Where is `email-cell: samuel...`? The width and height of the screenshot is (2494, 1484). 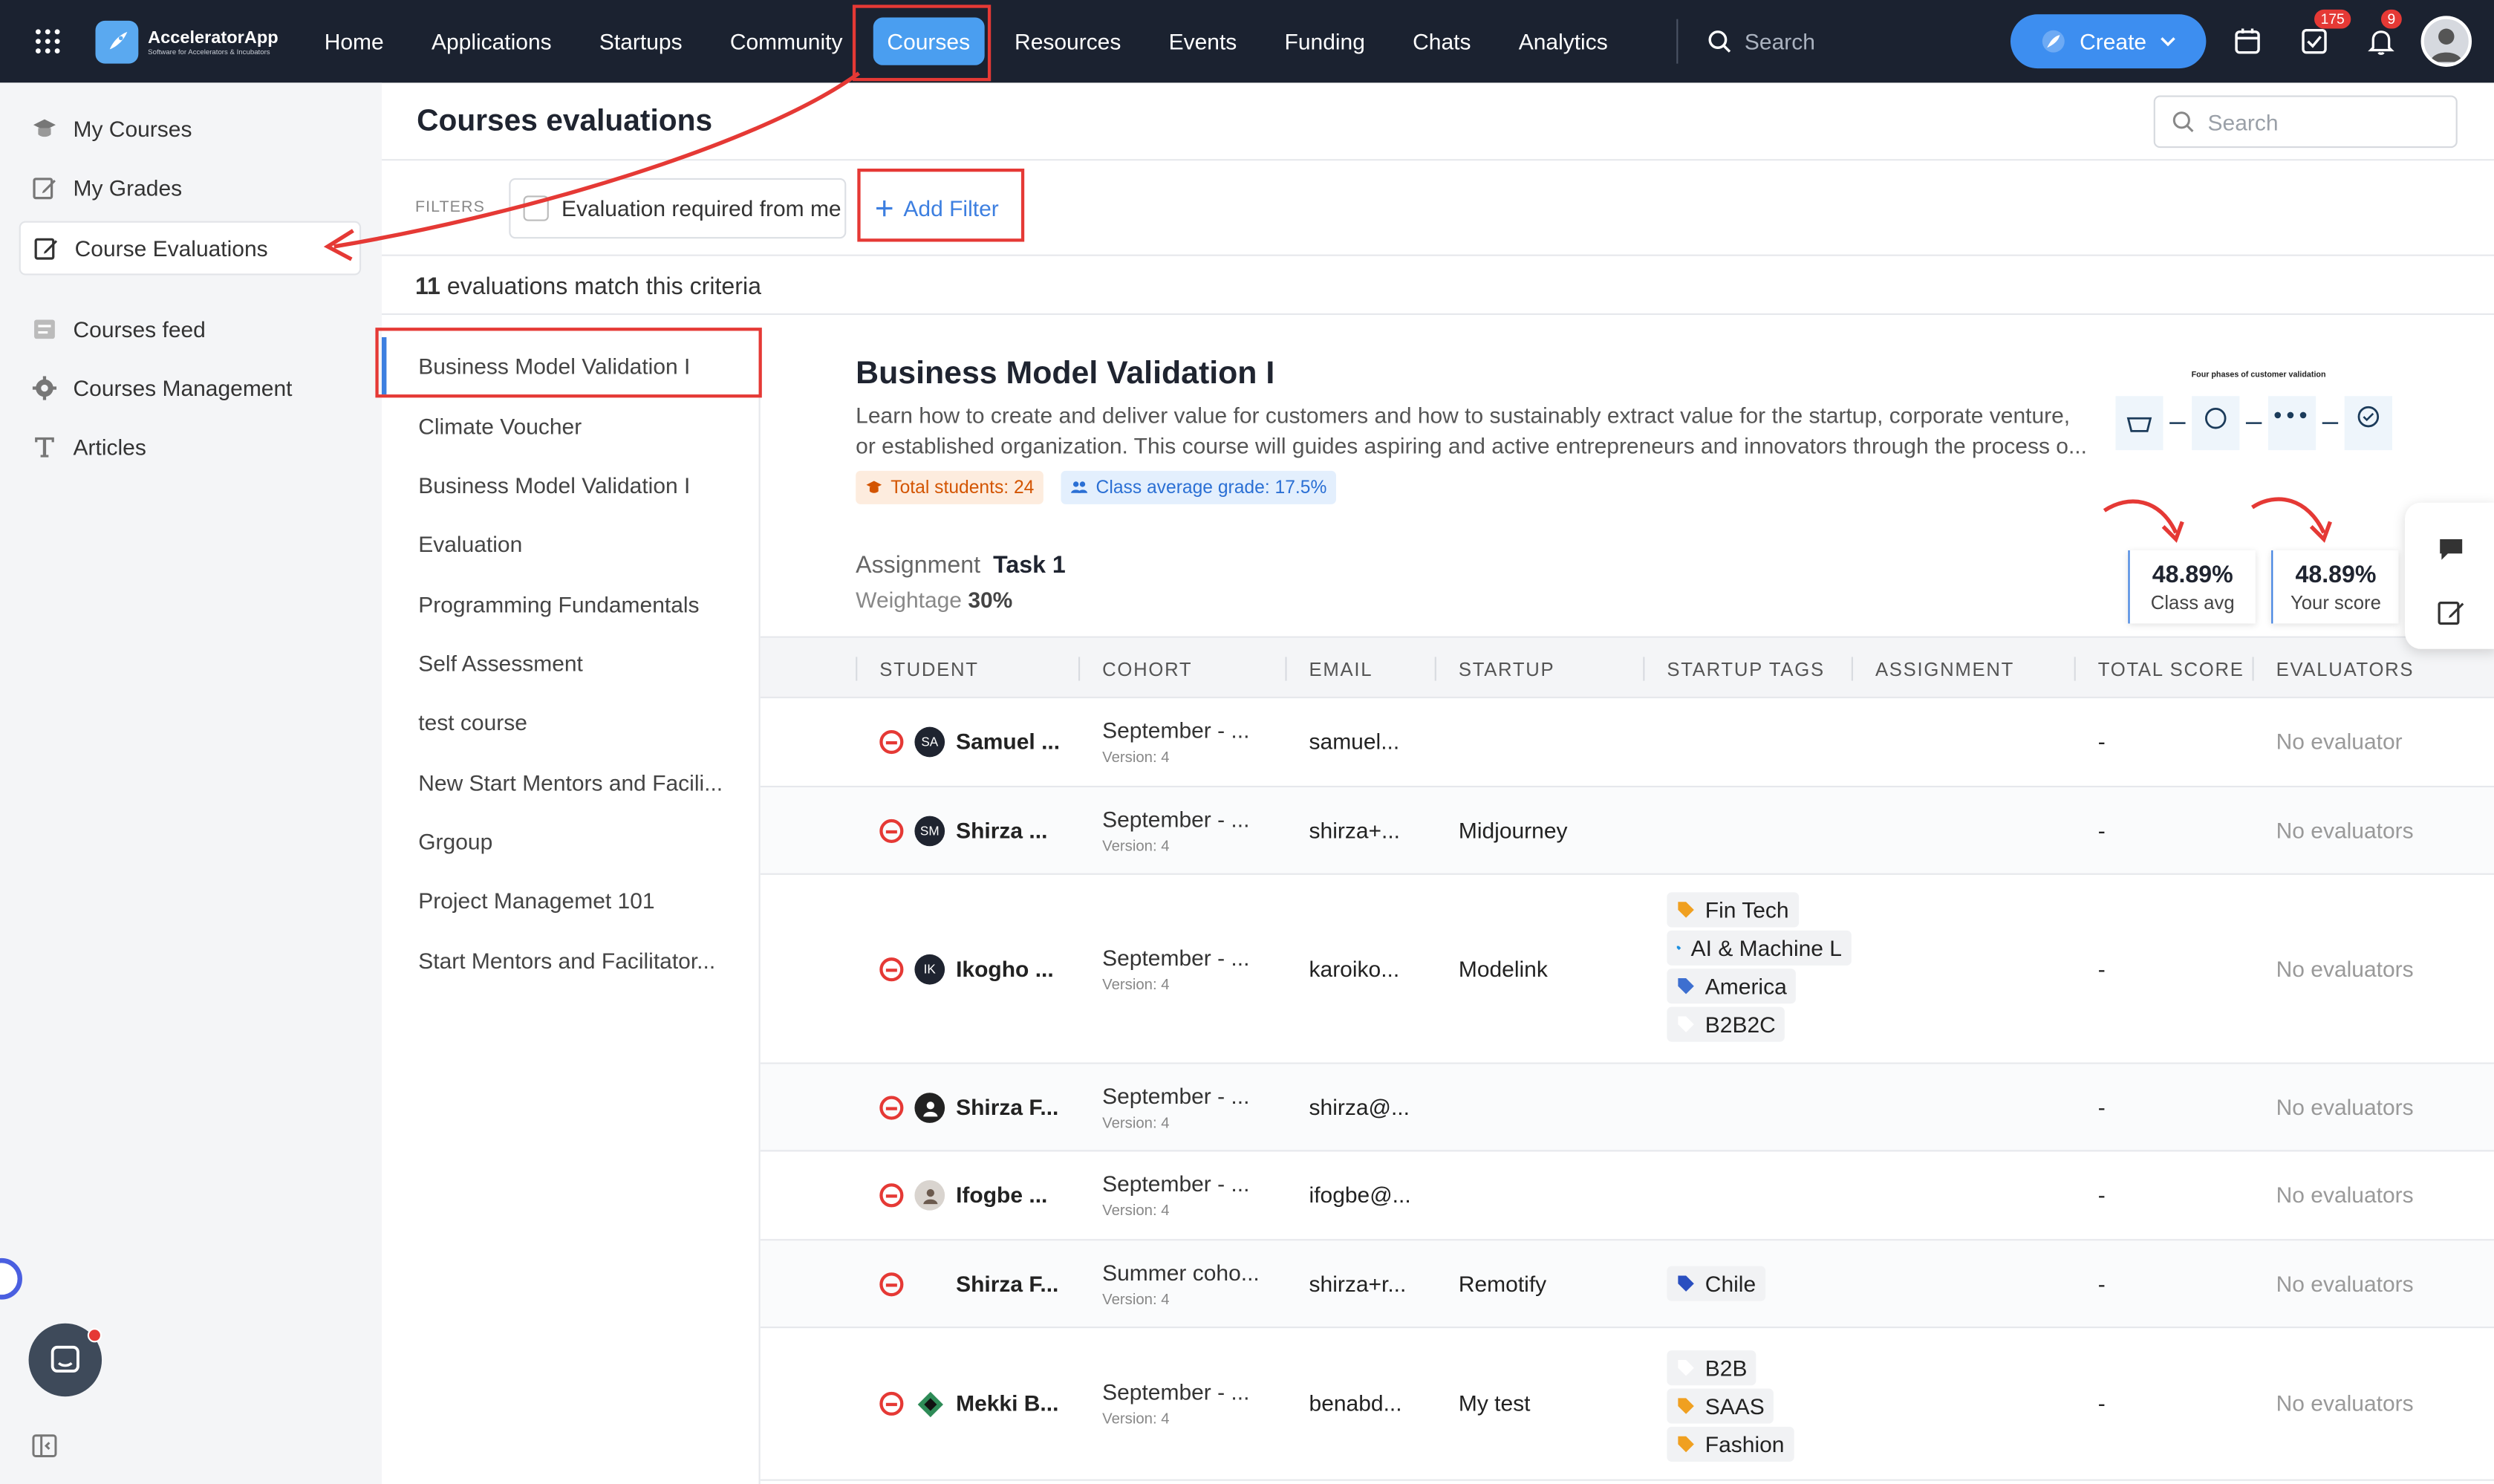
email-cell: samuel... is located at coordinates (1354, 742).